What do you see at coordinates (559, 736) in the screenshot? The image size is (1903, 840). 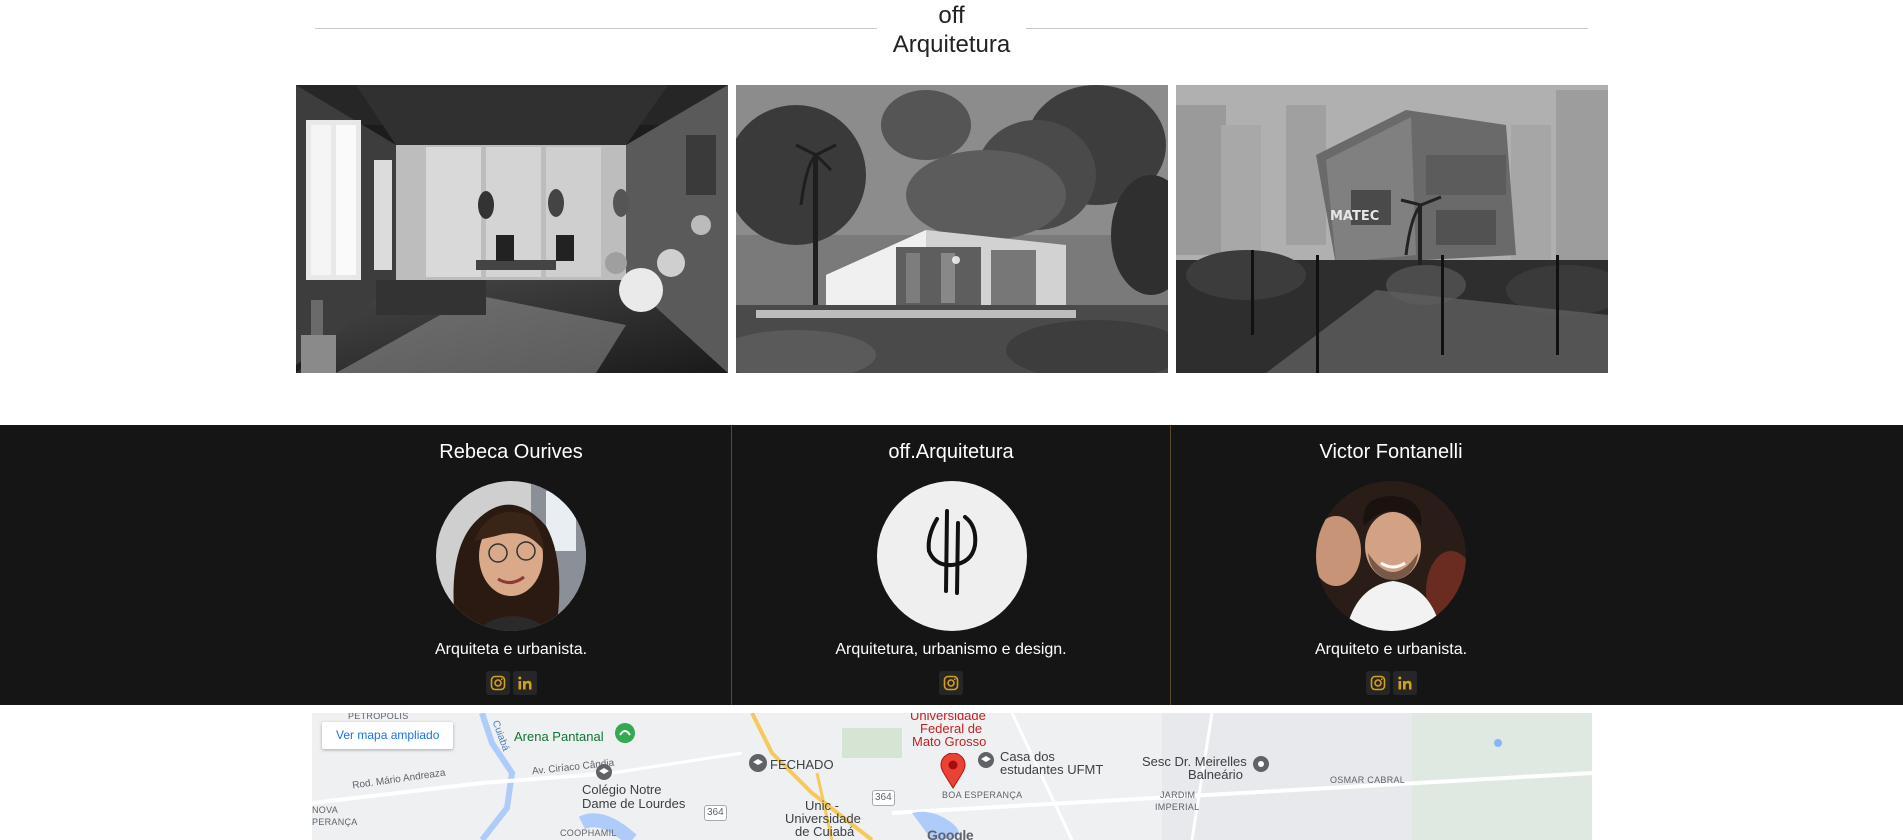 I see `map-label-arena: Arena Pantanal` at bounding box center [559, 736].